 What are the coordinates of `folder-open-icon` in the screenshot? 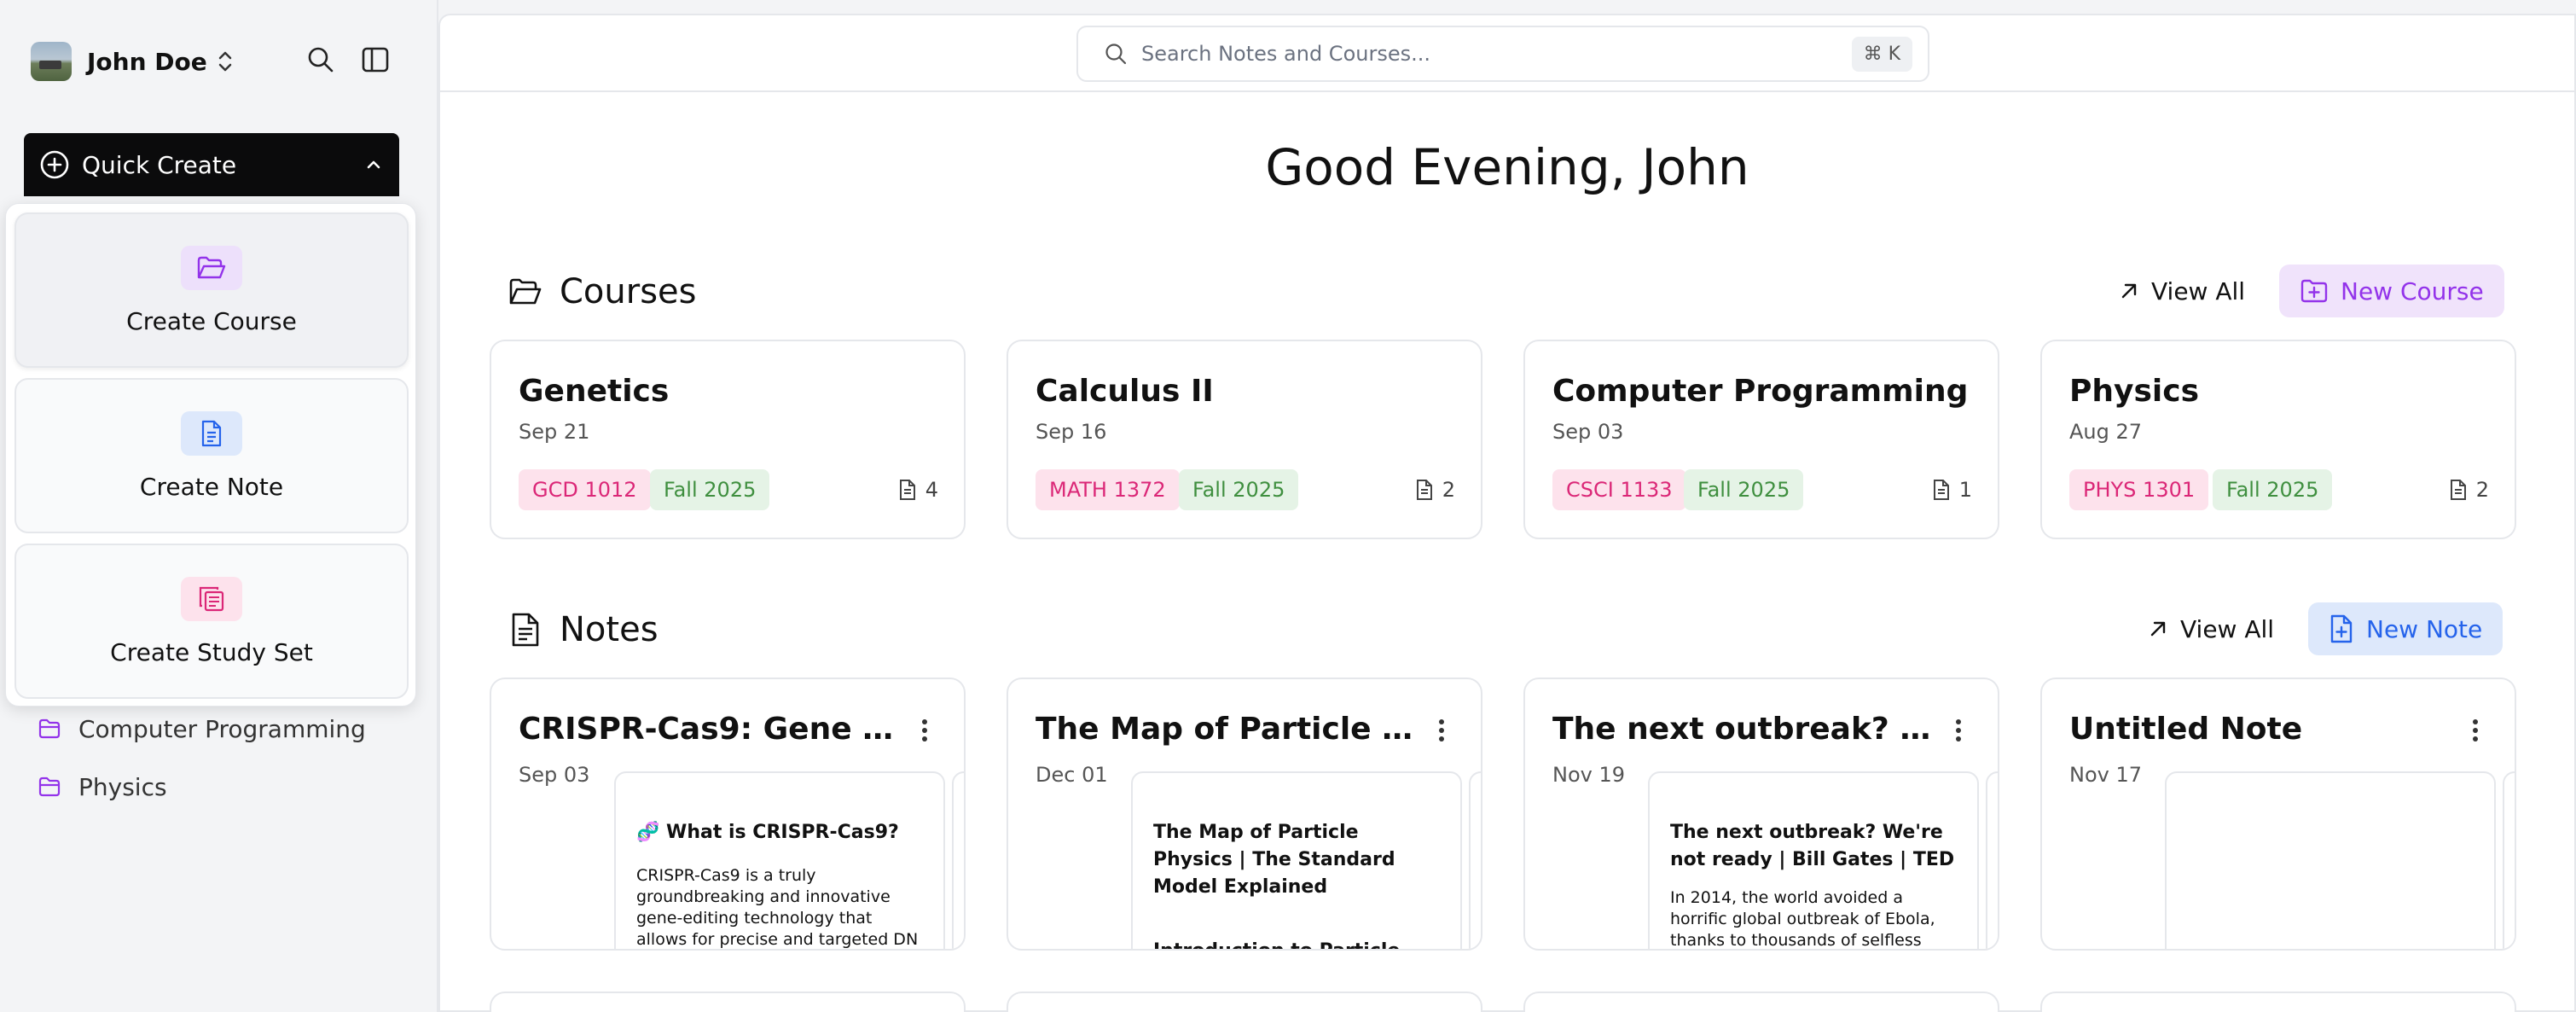 It's located at (211, 267).